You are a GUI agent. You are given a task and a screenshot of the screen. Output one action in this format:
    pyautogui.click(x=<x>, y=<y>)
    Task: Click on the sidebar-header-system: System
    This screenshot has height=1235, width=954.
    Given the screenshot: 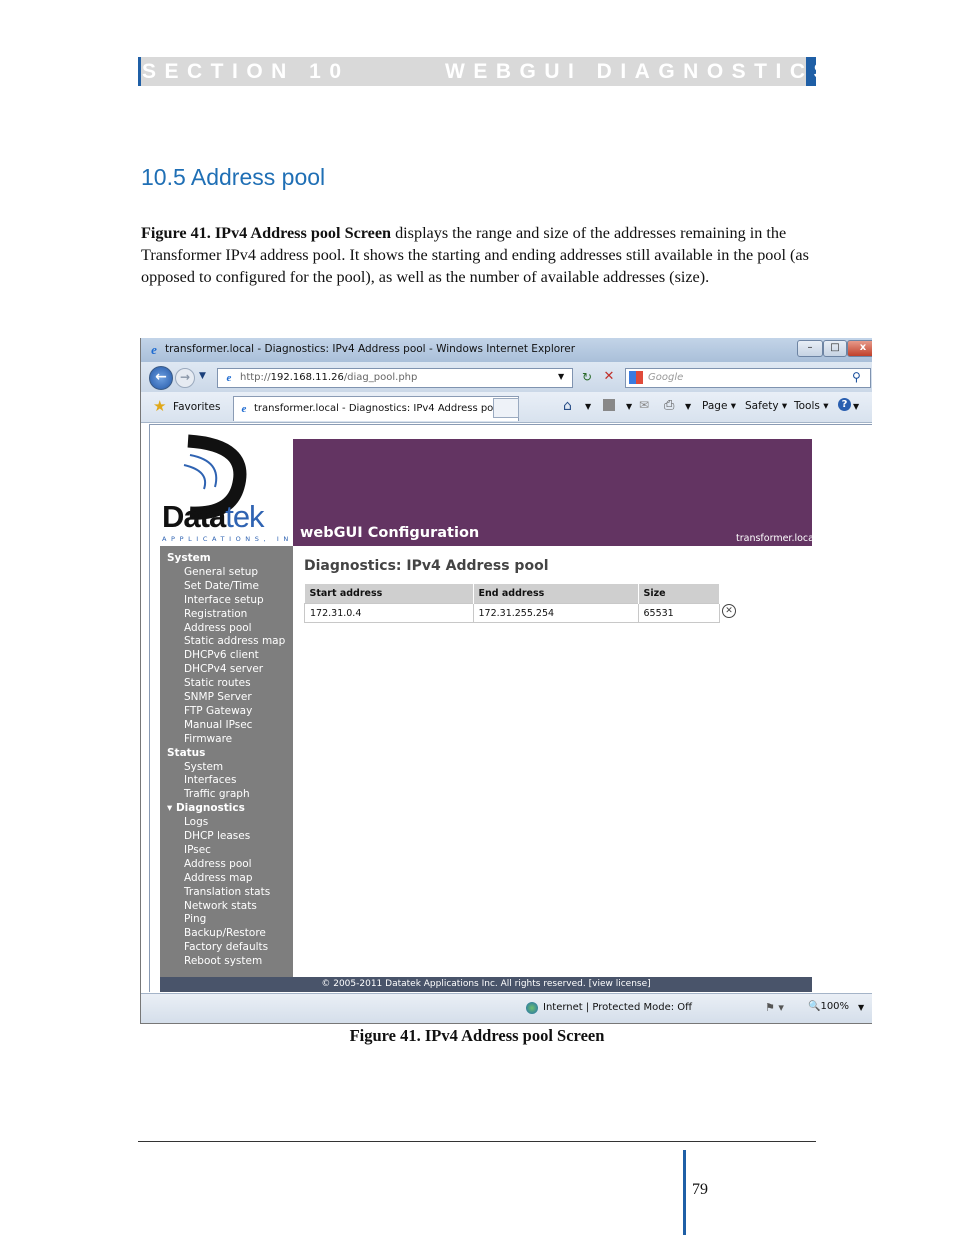 What is the action you would take?
    pyautogui.click(x=189, y=558)
    